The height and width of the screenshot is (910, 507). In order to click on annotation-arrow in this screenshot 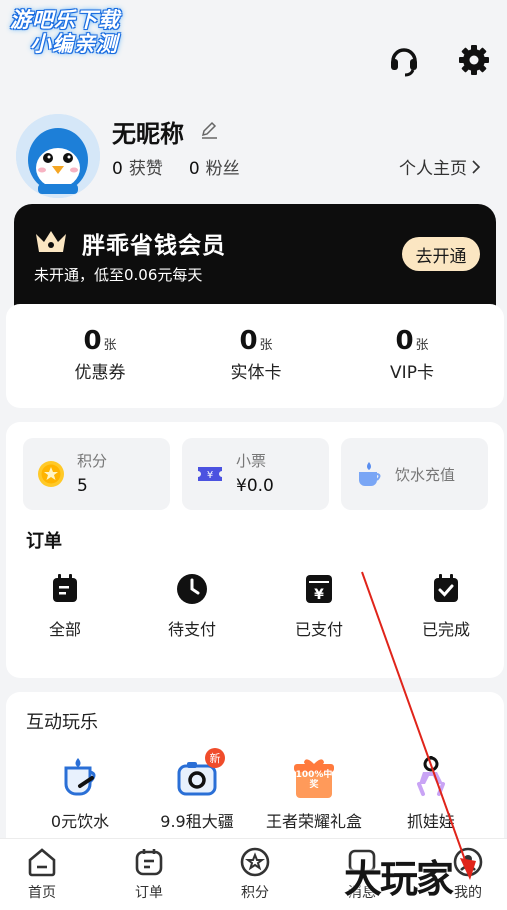, I will do `click(418, 725)`.